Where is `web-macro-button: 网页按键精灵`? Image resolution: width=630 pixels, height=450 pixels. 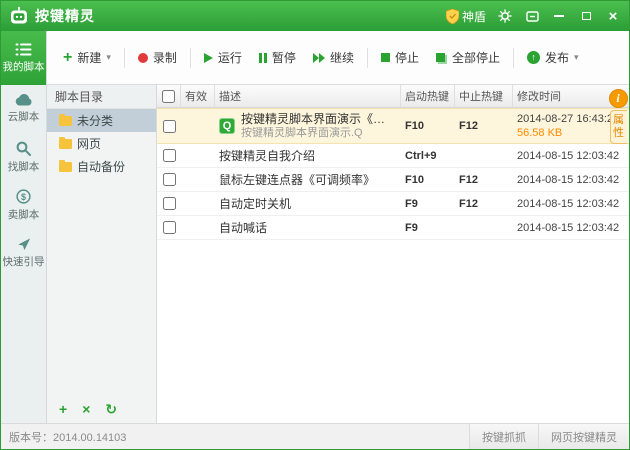 web-macro-button: 网页按键精灵 is located at coordinates (583, 436).